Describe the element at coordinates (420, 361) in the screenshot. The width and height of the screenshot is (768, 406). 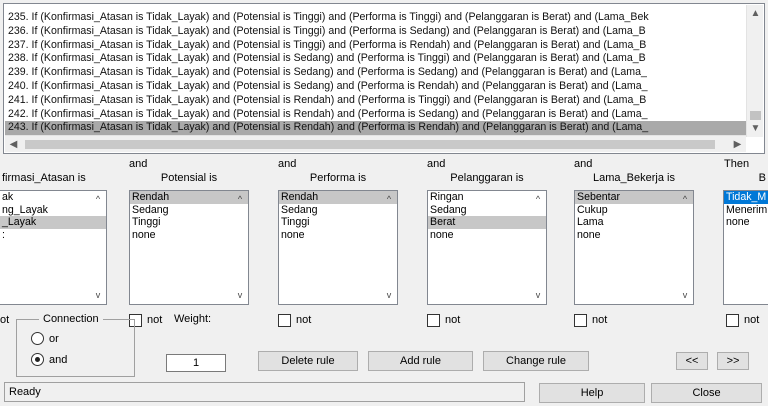
I see `add-rule-button: Add rule` at that location.